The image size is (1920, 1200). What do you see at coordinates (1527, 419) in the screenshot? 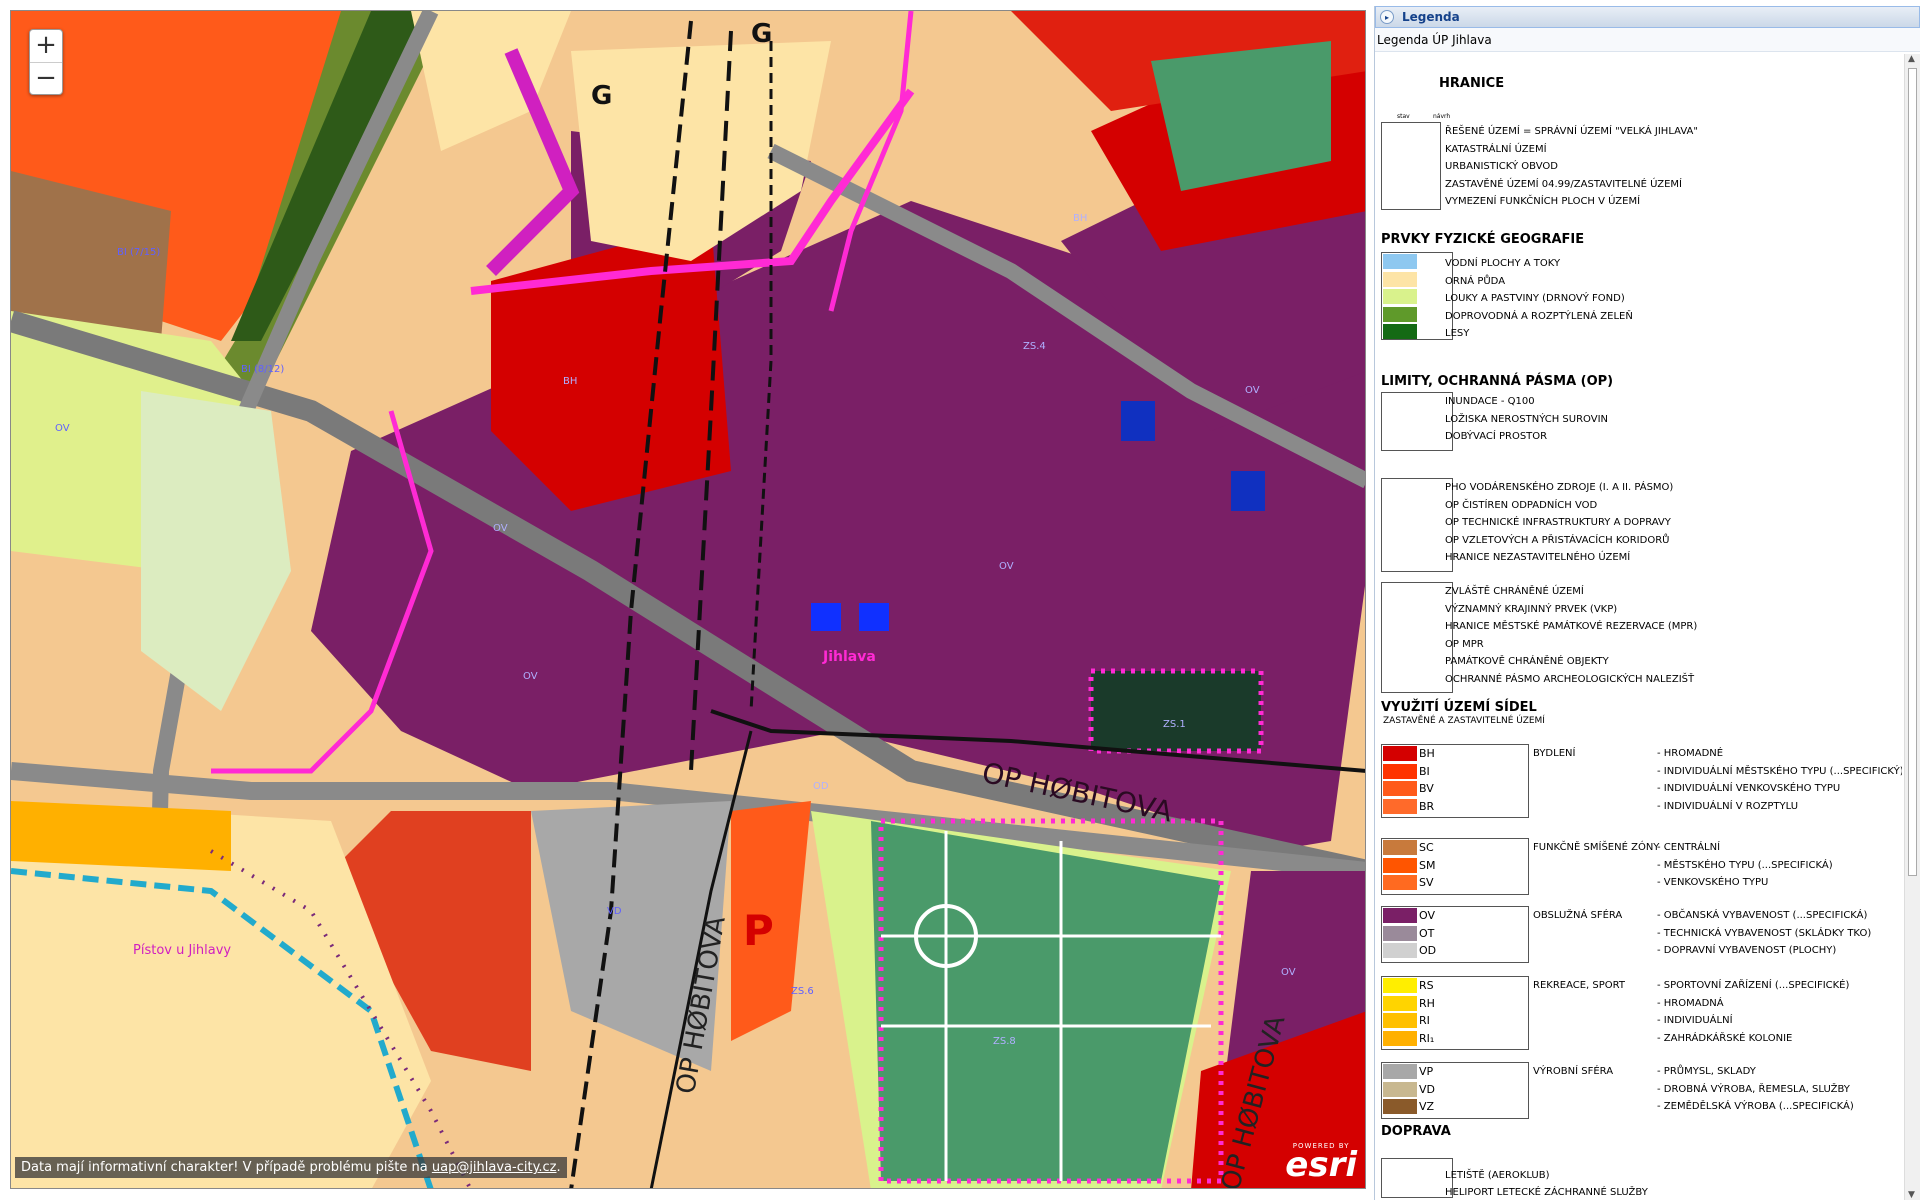
I see `legend-item-label: LOŽISKA NEROSTNÝCH SUROVIN` at bounding box center [1527, 419].